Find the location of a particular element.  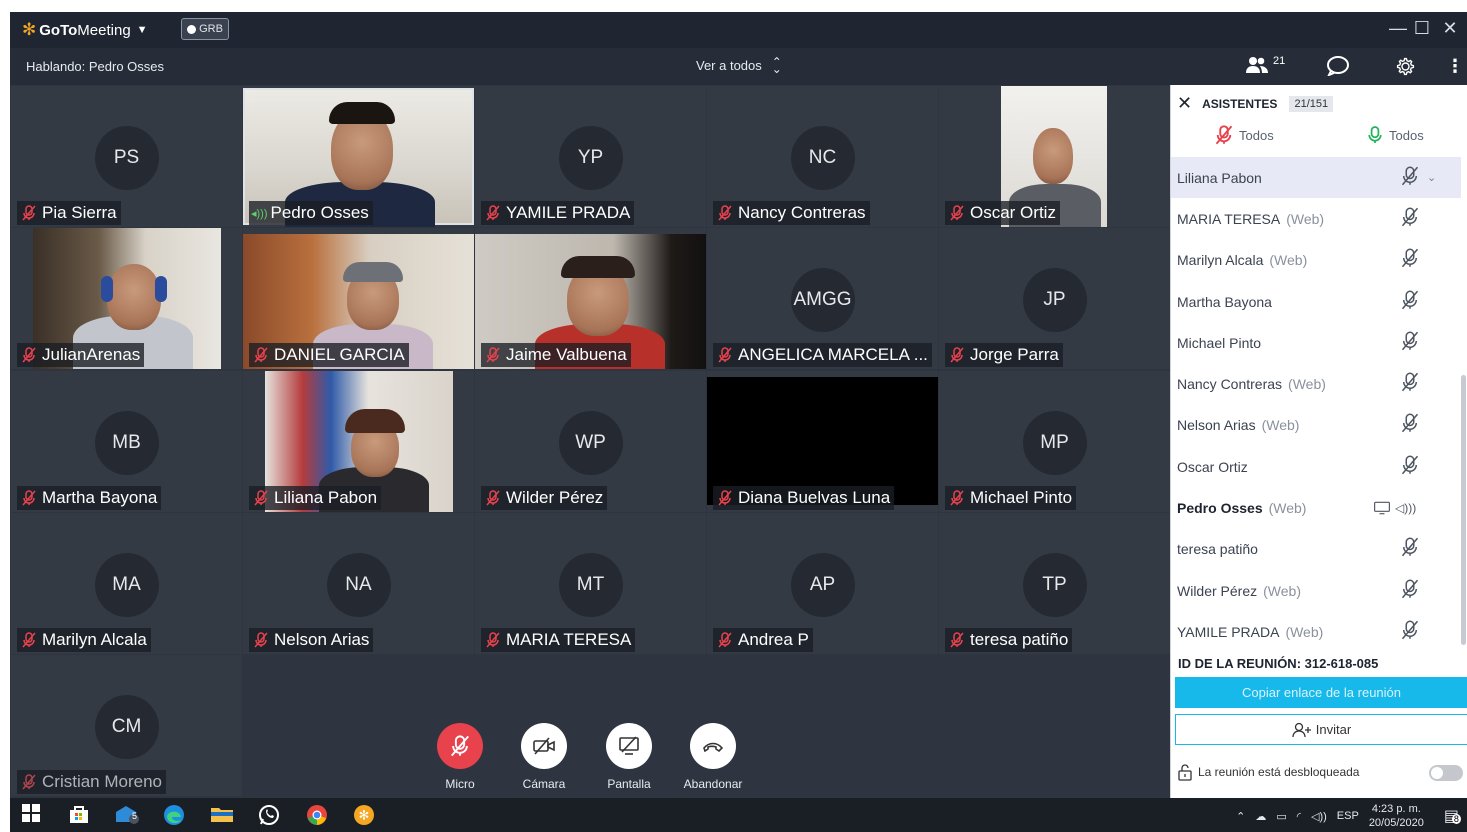

video-tile-julian-arenas: JulianArenas is located at coordinates (126, 298).